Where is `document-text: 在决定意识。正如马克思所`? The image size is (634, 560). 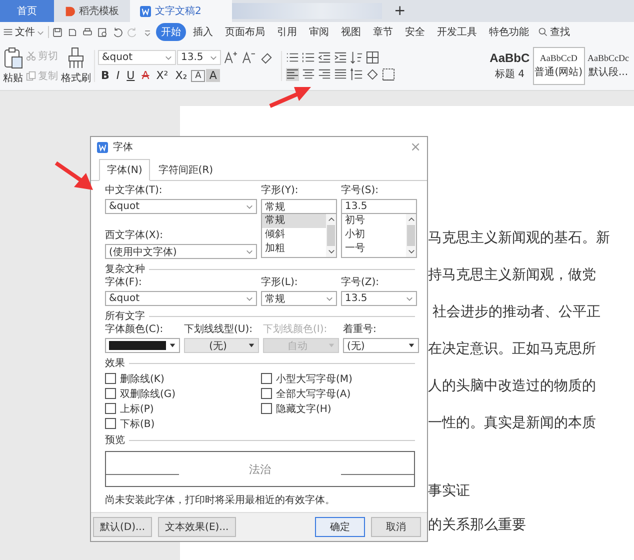 document-text: 在决定意识。正如马克思所 is located at coordinates (512, 349).